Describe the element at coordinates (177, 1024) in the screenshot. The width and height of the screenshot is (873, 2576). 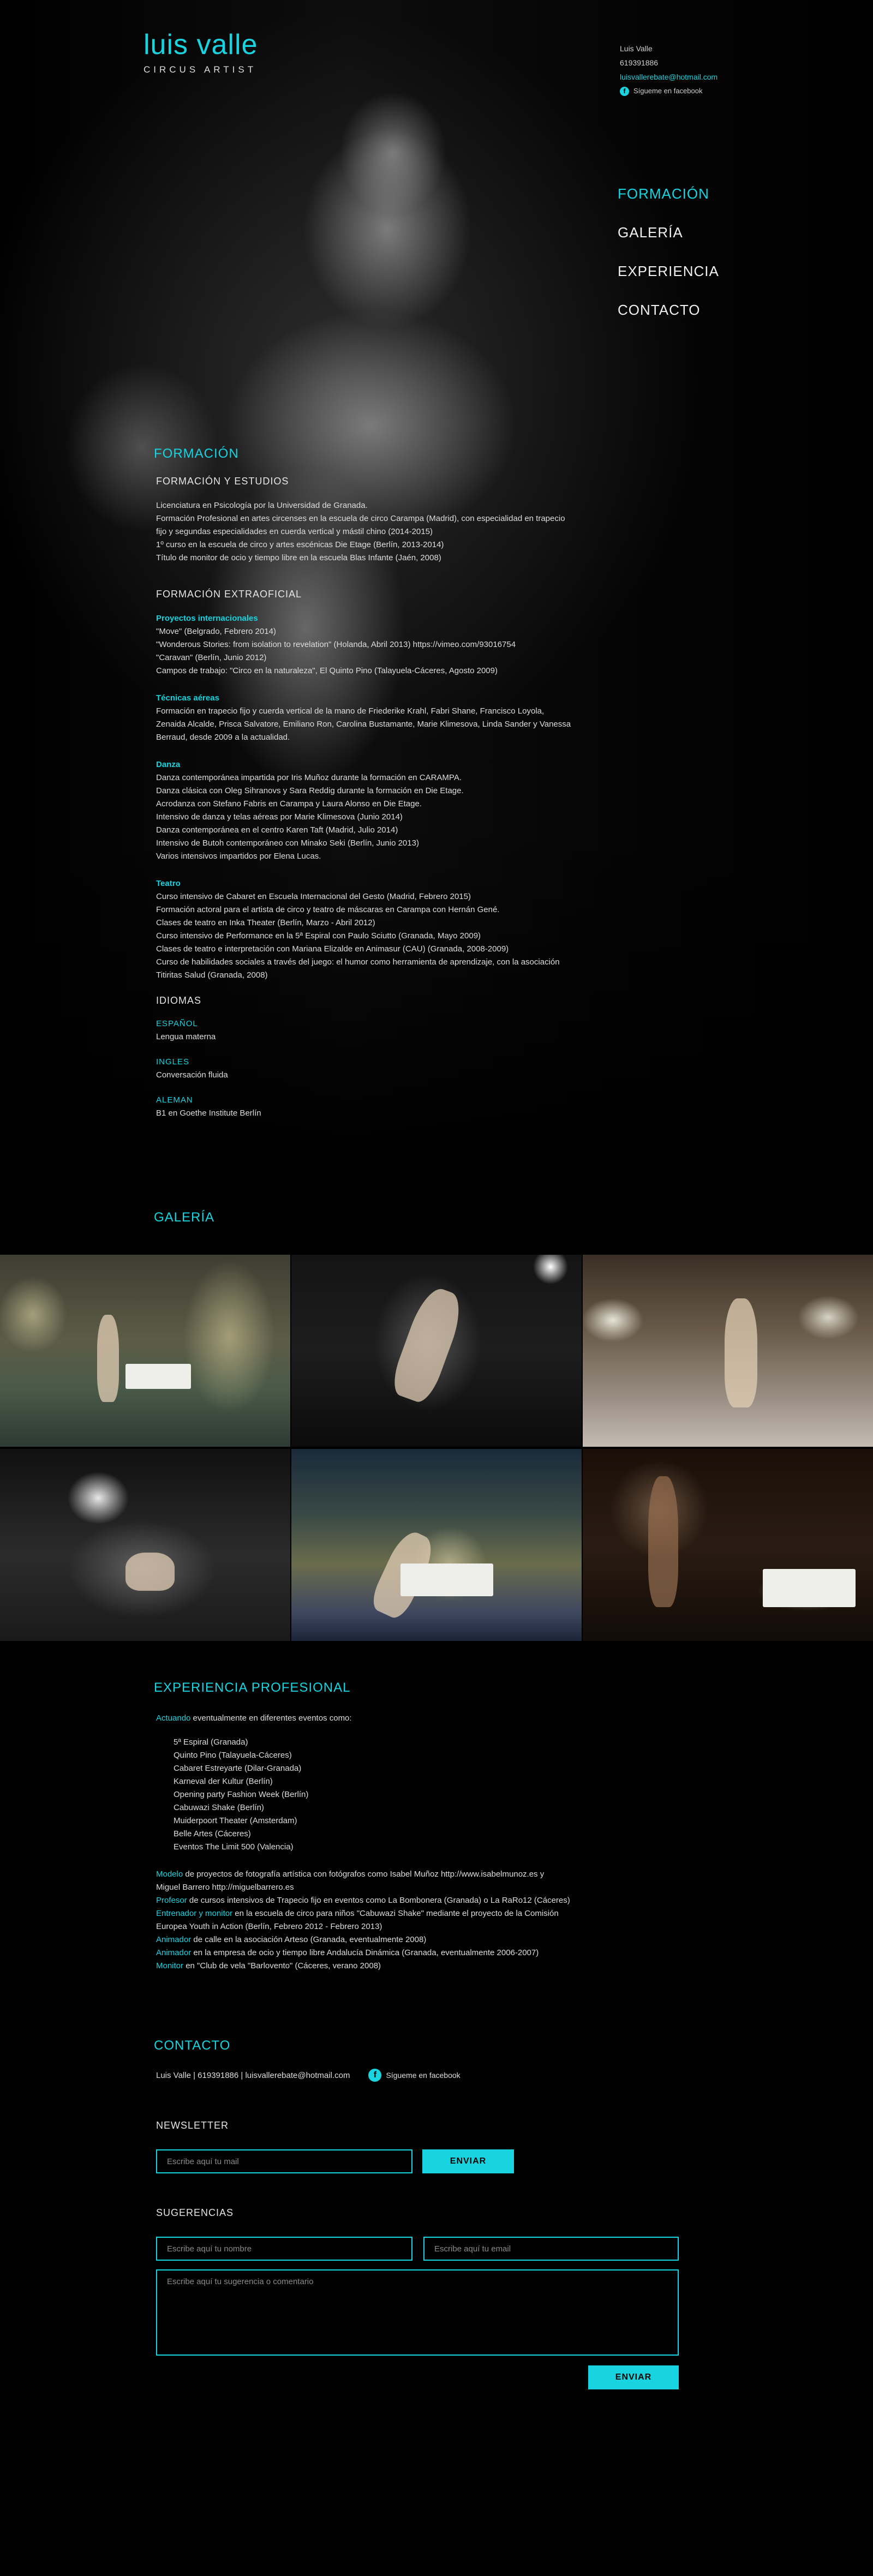
I see `idioma-lang: ESPAÑOL` at that location.